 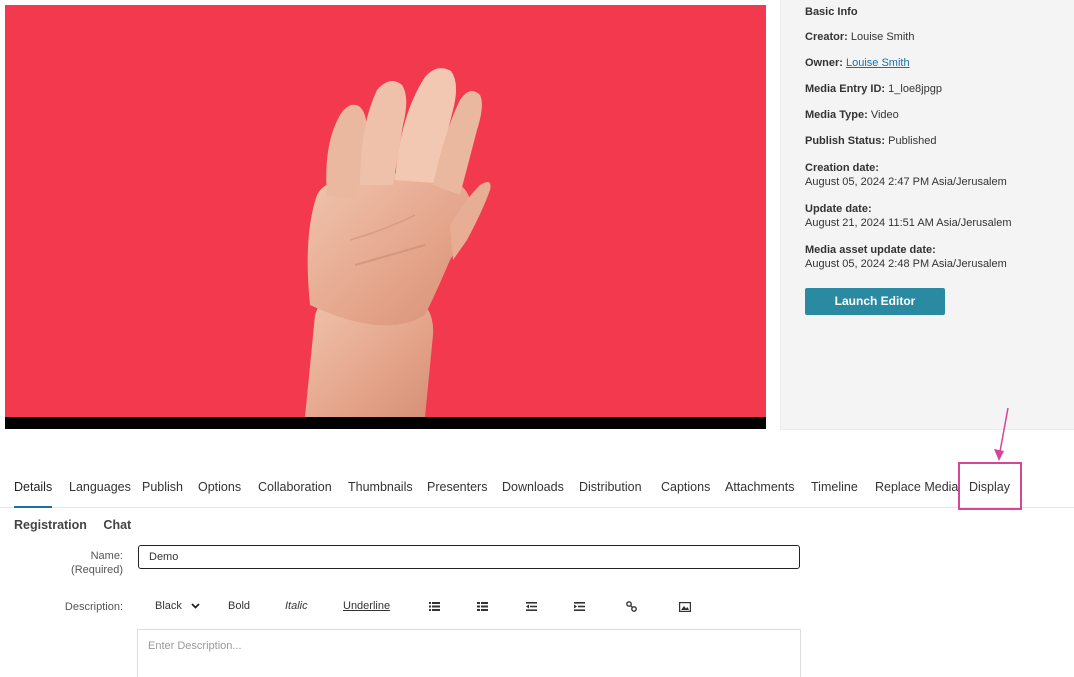 I want to click on creator-value: Louise Smith, so click(x=882, y=37).